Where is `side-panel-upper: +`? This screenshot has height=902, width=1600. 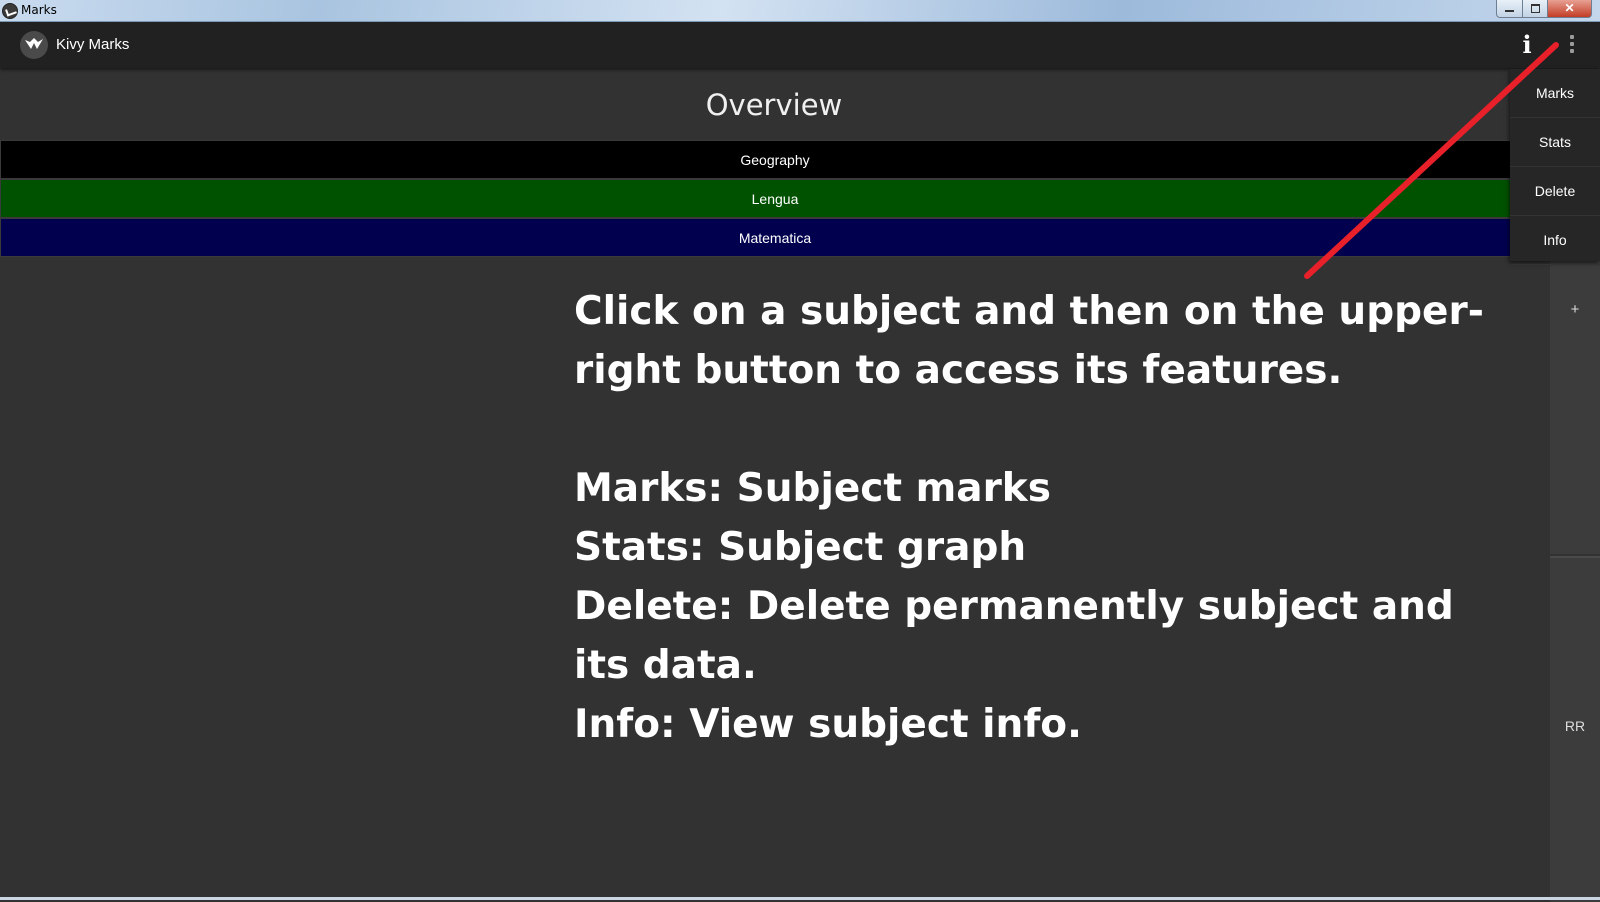 side-panel-upper: + is located at coordinates (1575, 407).